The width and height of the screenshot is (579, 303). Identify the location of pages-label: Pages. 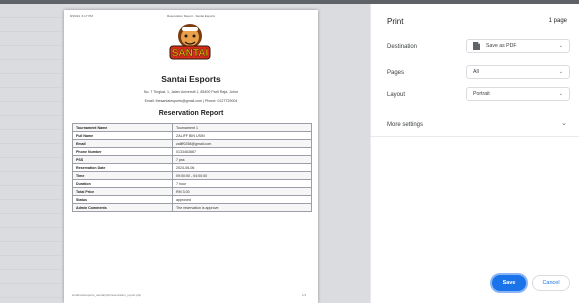
(396, 73).